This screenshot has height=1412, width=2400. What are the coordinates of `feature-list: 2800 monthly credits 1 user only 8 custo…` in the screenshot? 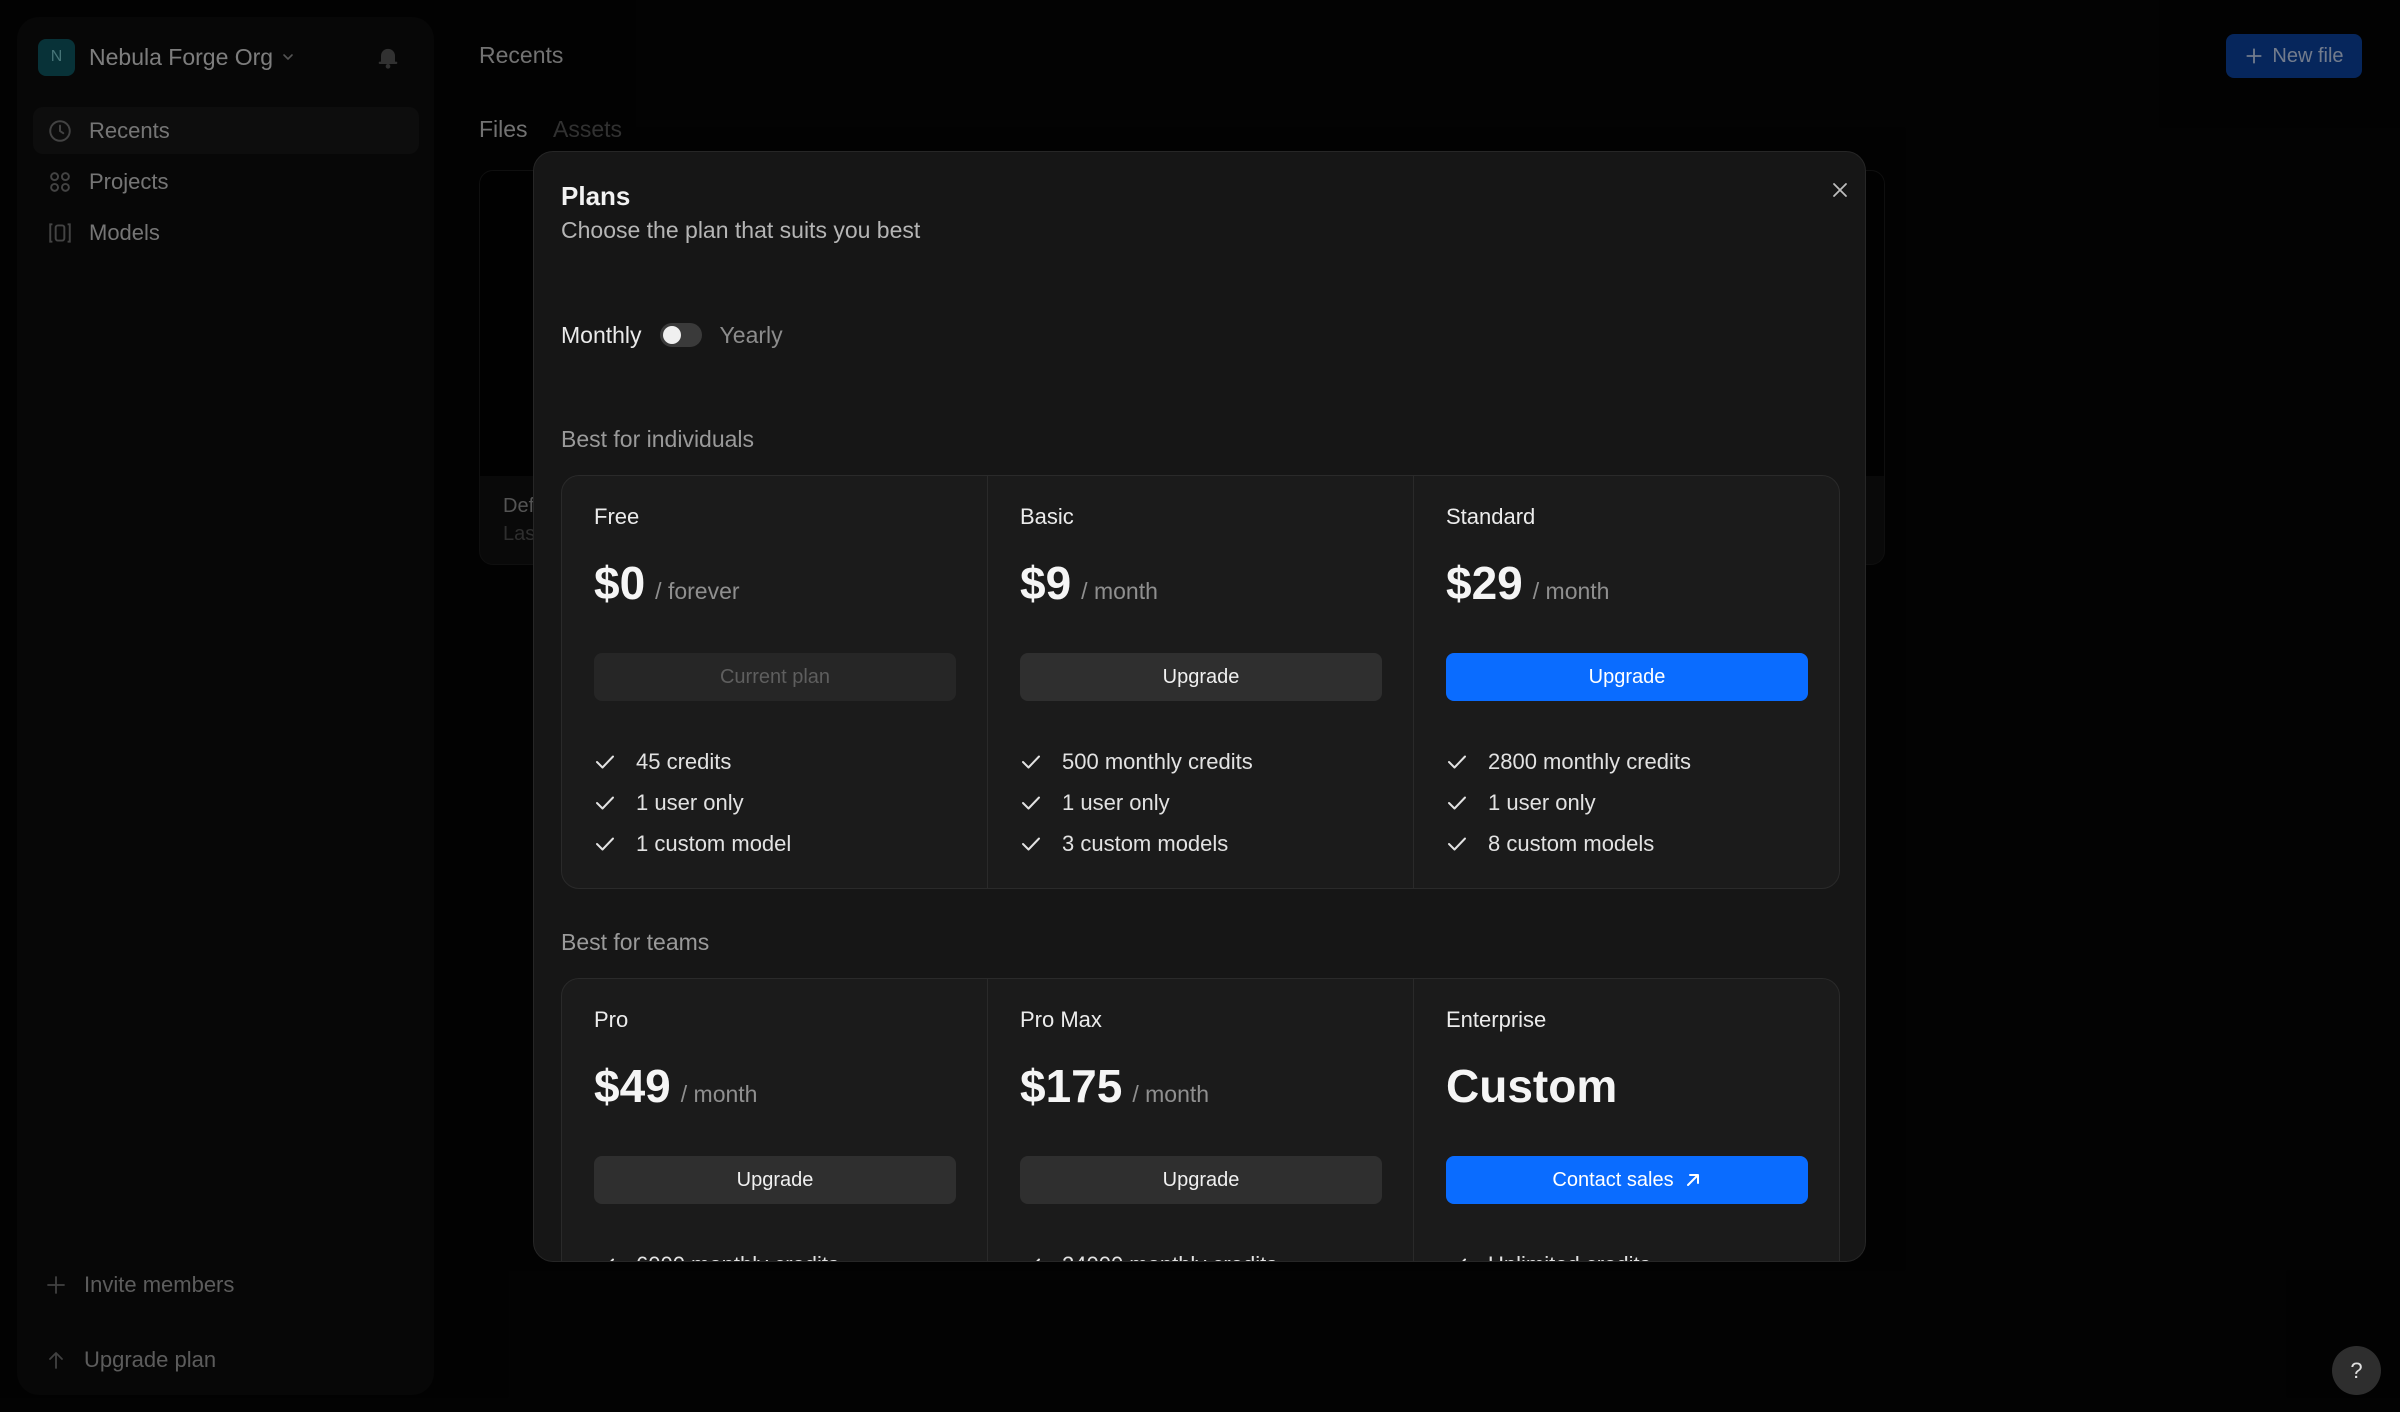 It's located at (1568, 802).